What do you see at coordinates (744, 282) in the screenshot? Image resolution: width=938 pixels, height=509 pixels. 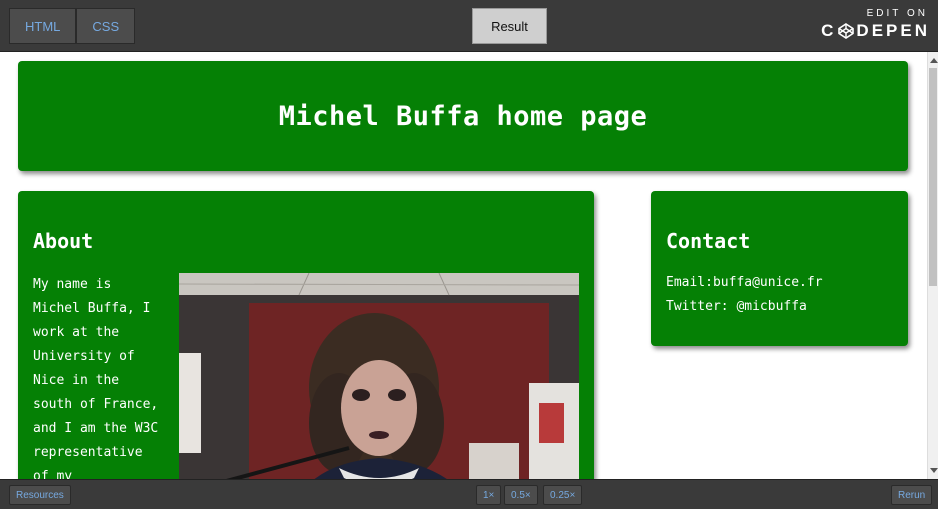 I see `contact-email: Email:buffa@unice.fr` at bounding box center [744, 282].